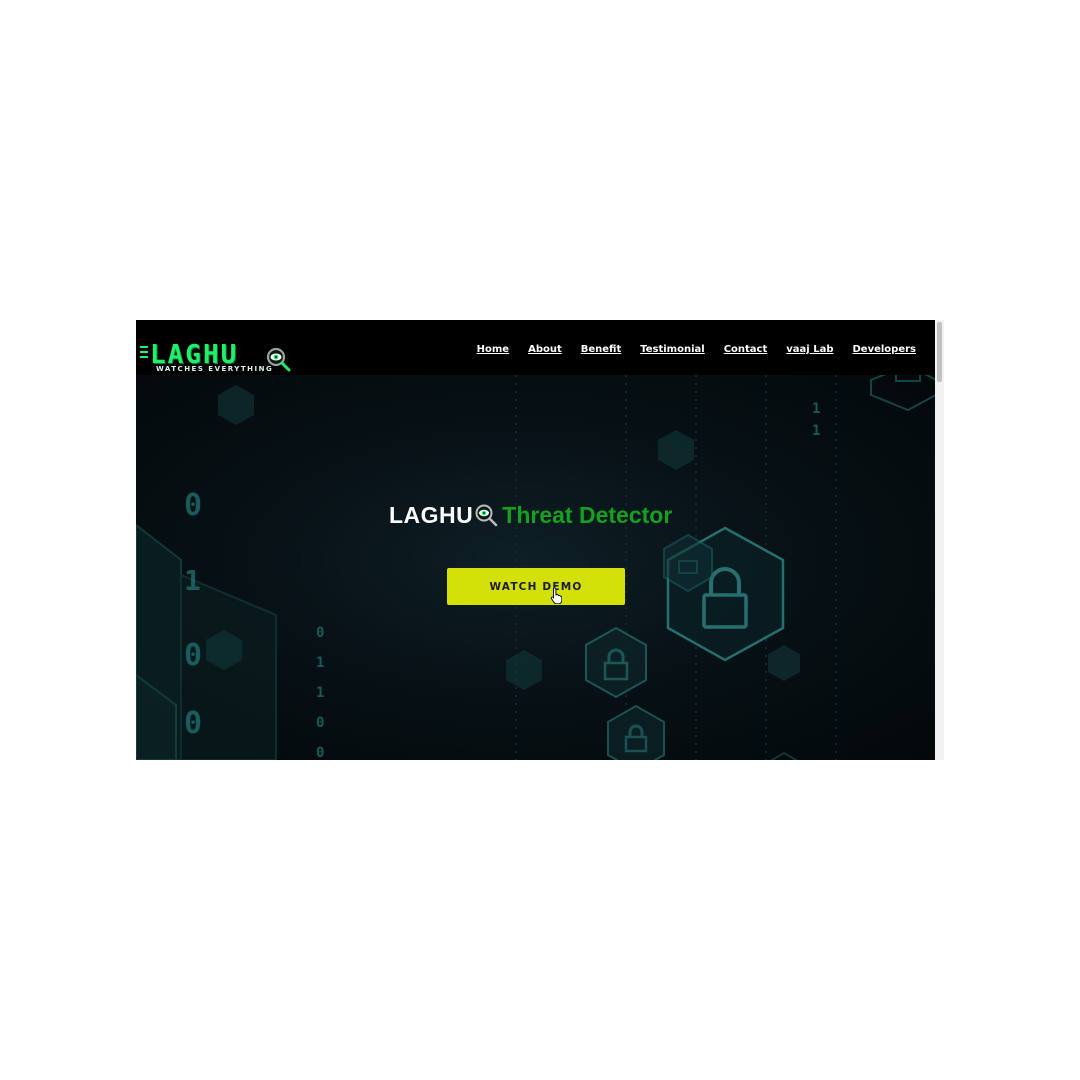  Describe the element at coordinates (884, 349) in the screenshot. I see `nav-developers: Developers` at that location.